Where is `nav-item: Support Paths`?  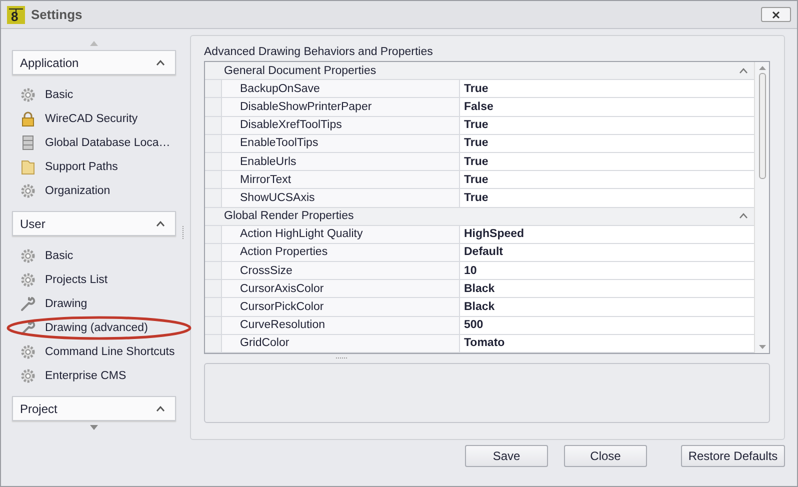 nav-item: Support Paths is located at coordinates (98, 167).